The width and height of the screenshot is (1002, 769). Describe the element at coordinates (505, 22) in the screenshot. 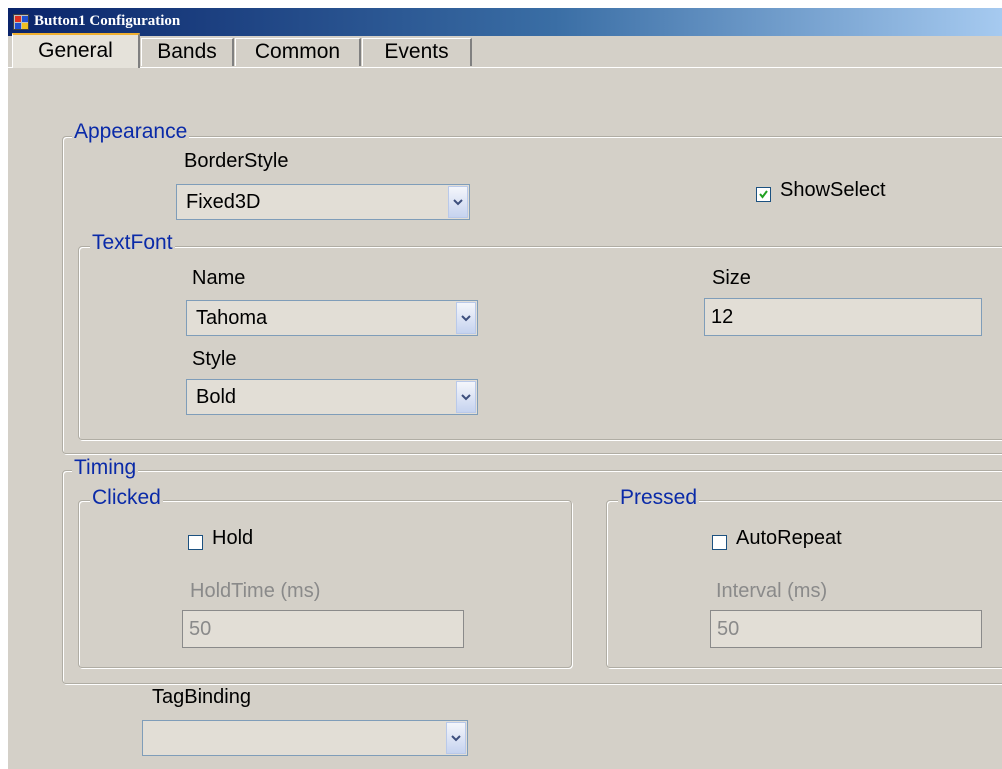

I see `title-bar: Button1 Configuration` at that location.